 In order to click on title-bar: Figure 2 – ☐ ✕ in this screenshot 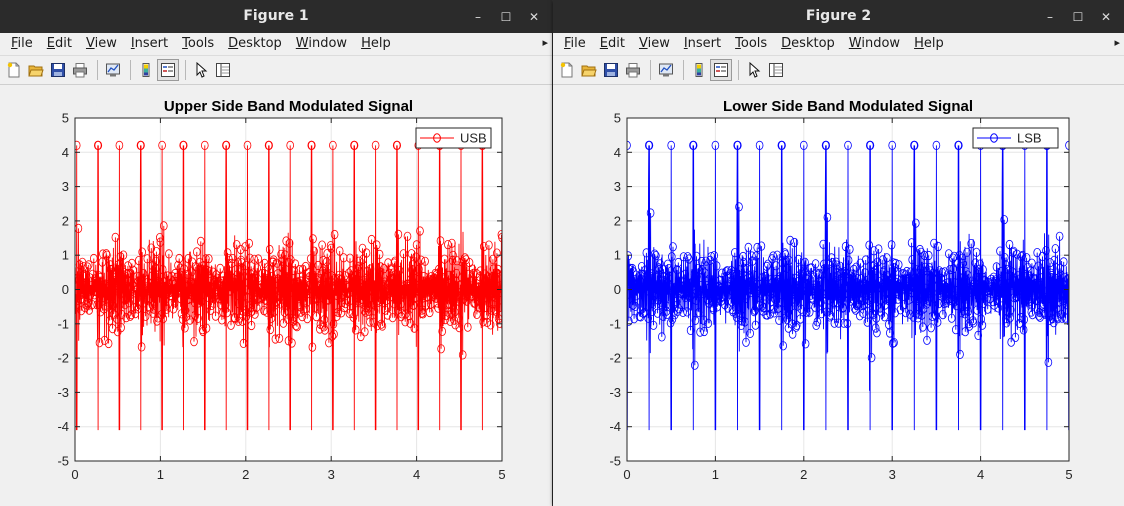, I will do `click(838, 16)`.